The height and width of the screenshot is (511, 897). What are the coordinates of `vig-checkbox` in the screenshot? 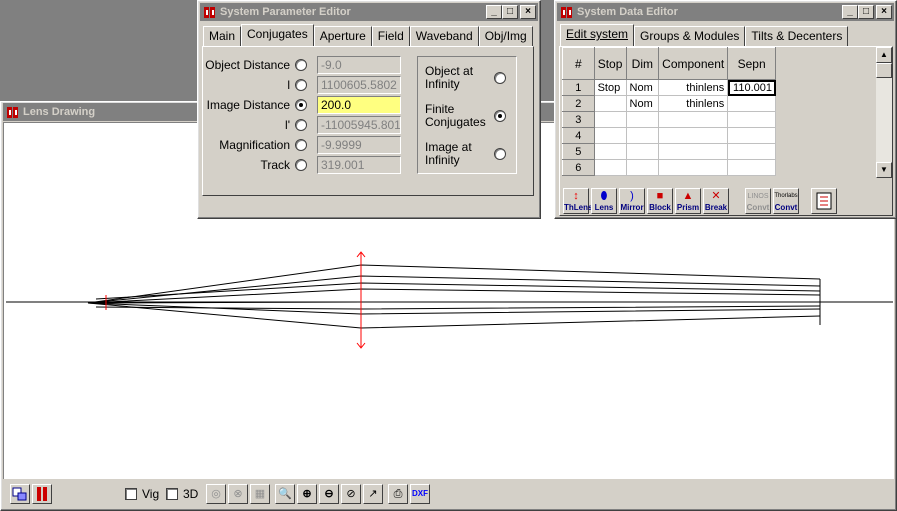 It's located at (131, 494).